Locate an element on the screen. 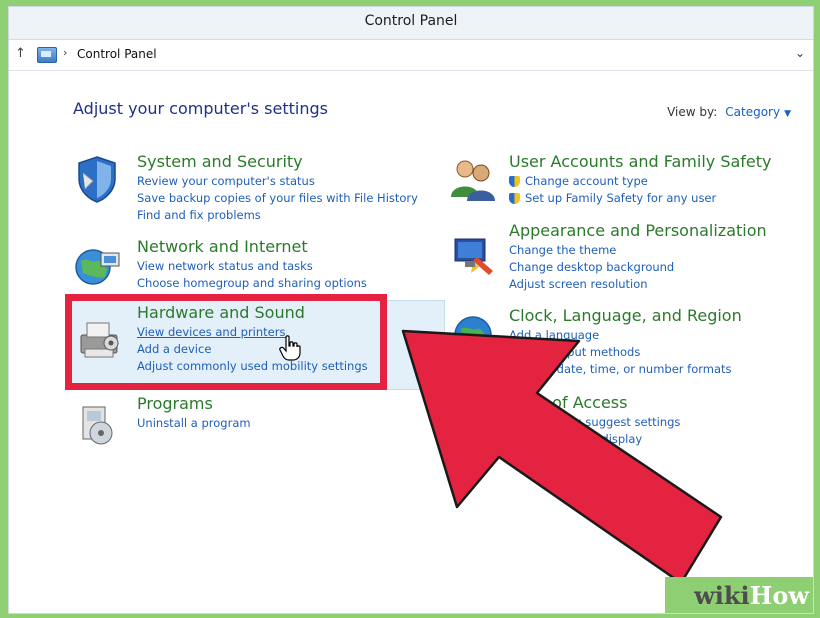 Image resolution: width=820 pixels, height=618 pixels. wikihow-watermark: wikiHow is located at coordinates (739, 595).